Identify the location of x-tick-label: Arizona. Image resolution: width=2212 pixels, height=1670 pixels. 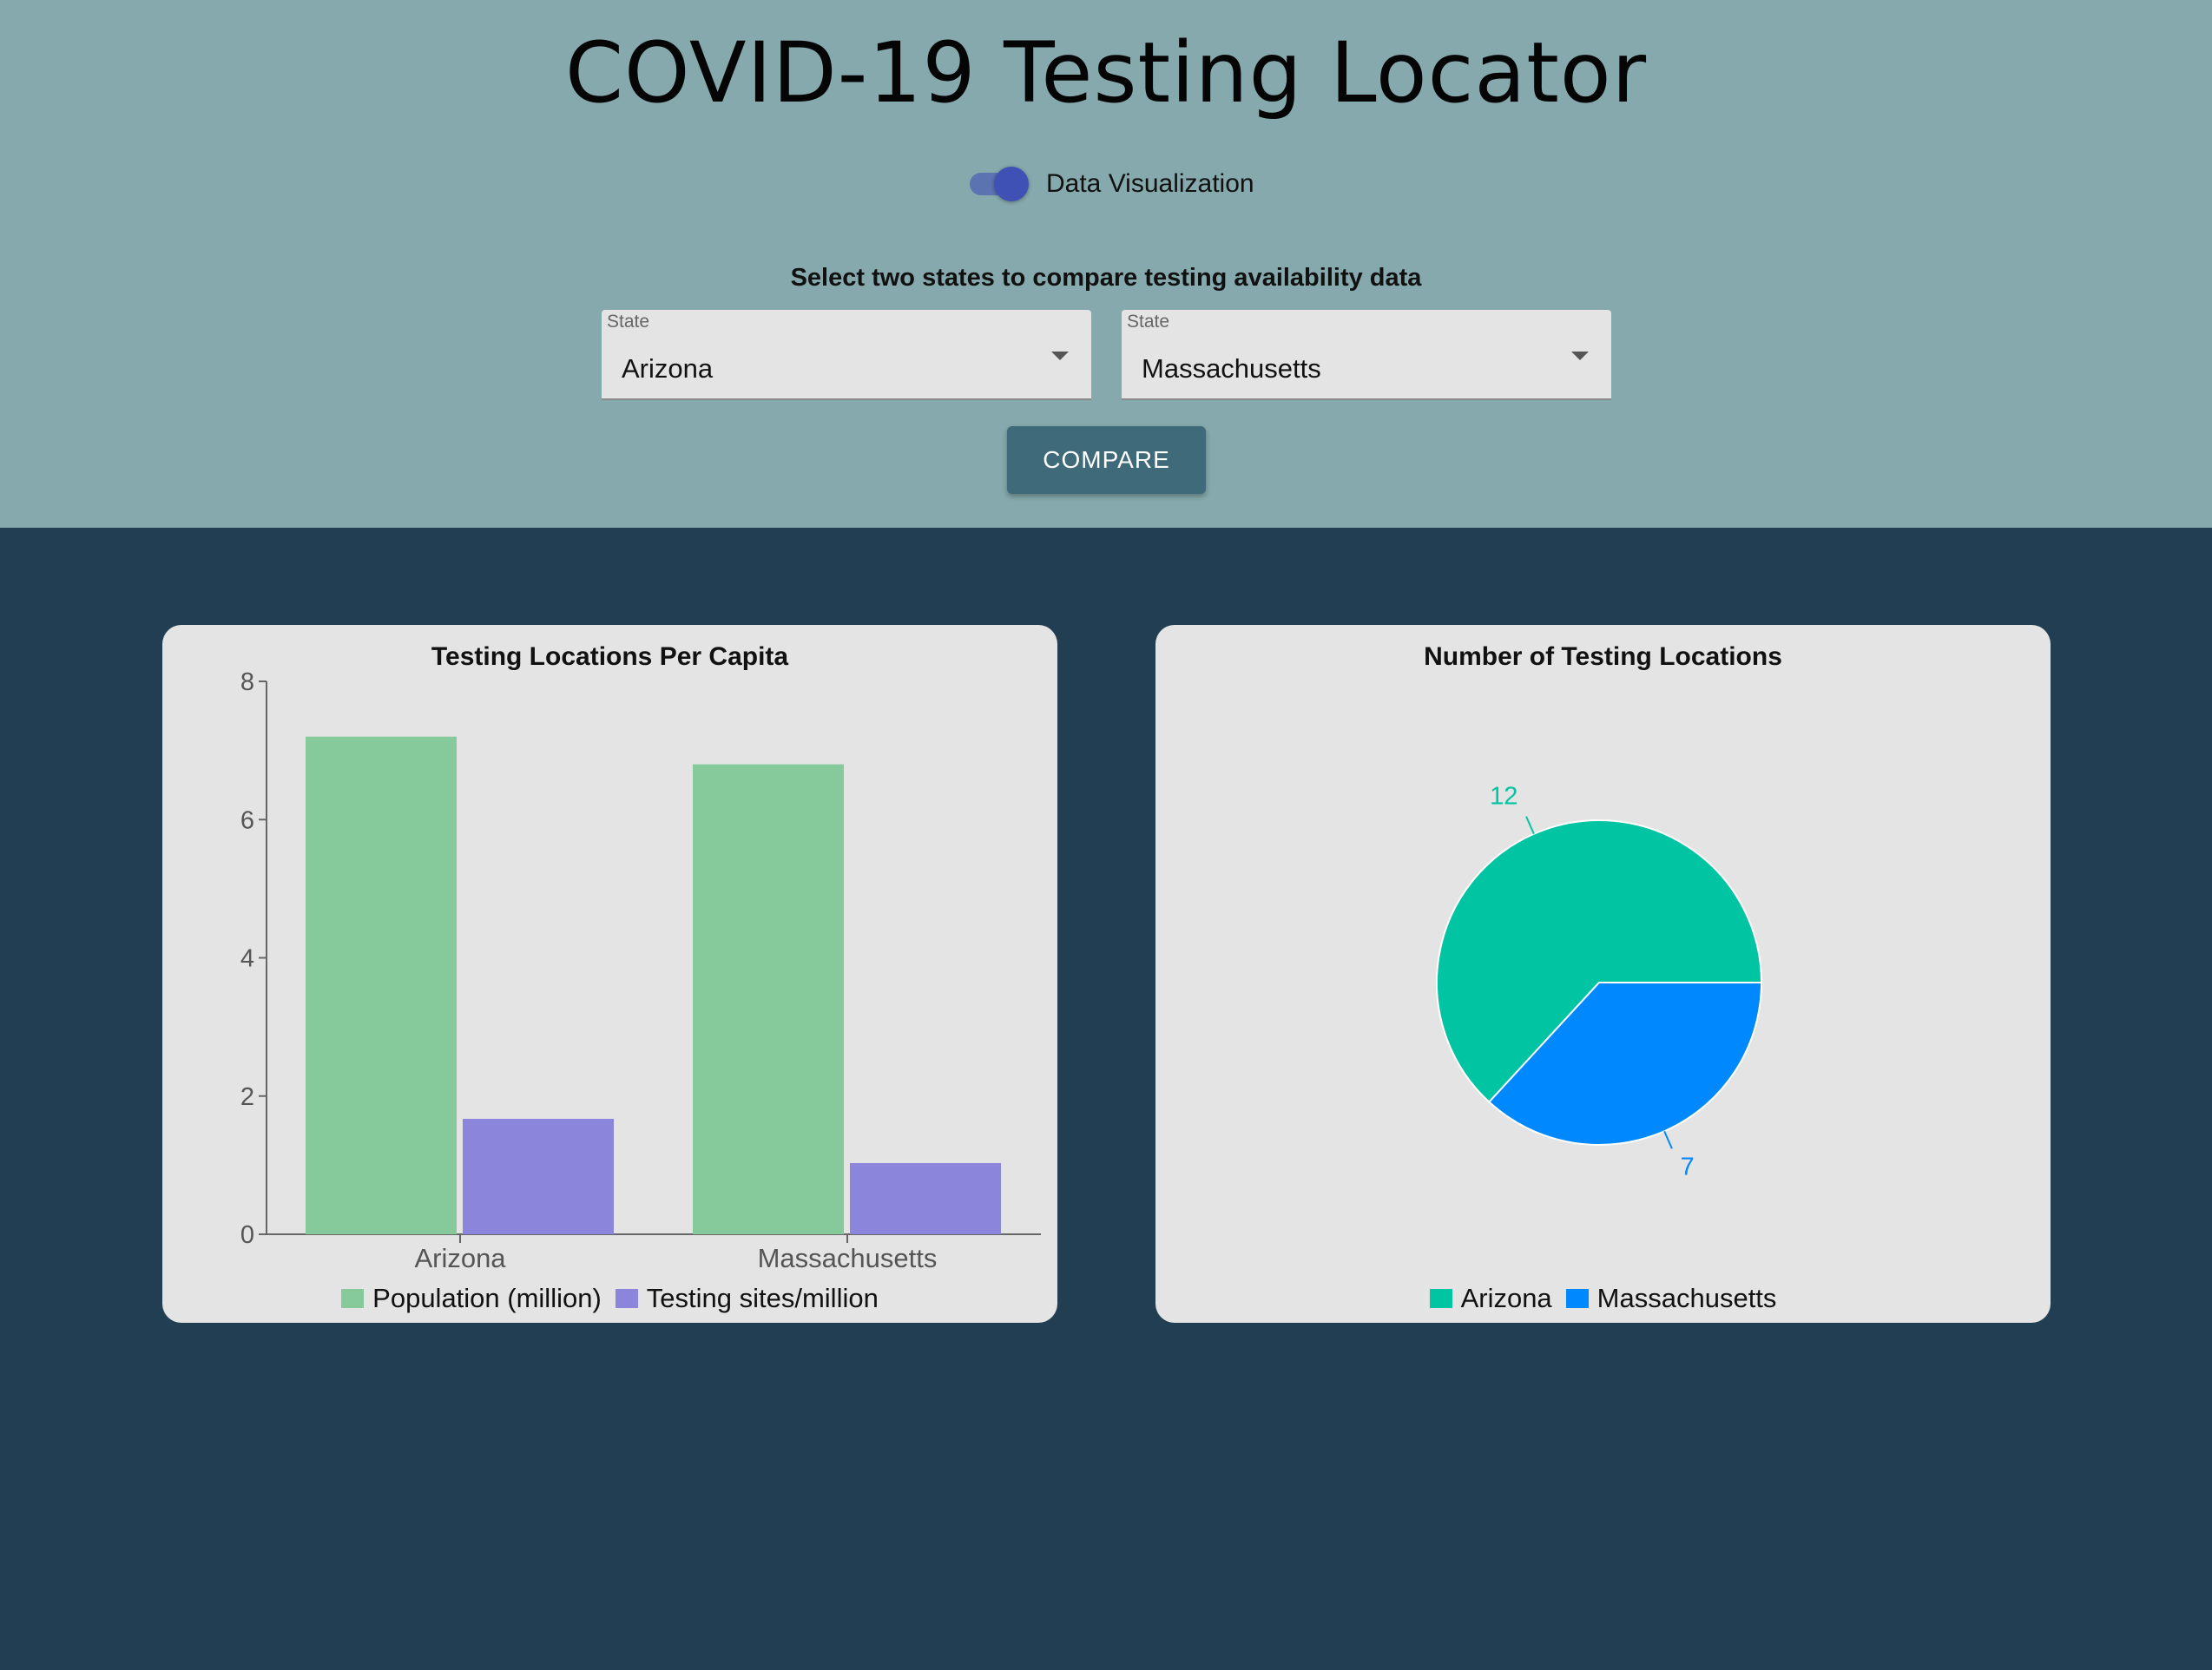
(460, 1258).